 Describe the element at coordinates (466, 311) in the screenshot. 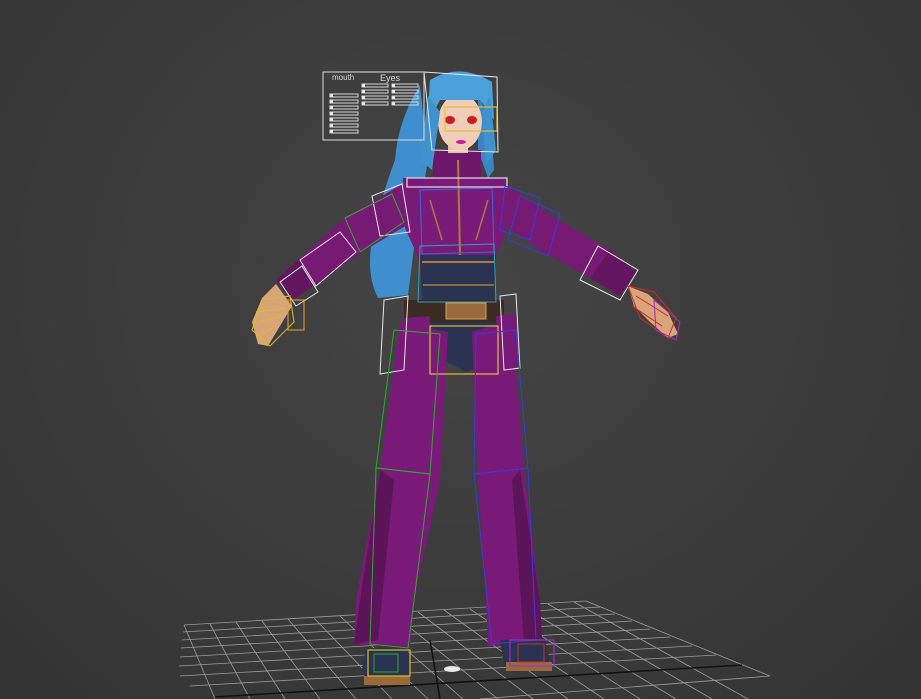

I see `belt-buckle` at that location.